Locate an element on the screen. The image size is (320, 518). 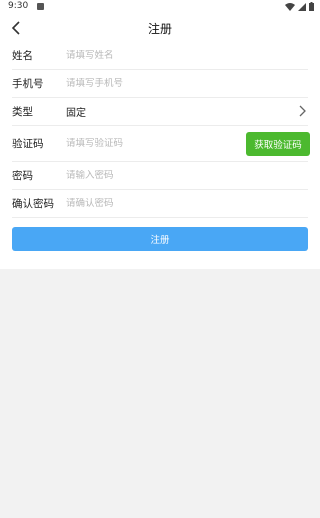
phone-row: 手机号 is located at coordinates (160, 84).